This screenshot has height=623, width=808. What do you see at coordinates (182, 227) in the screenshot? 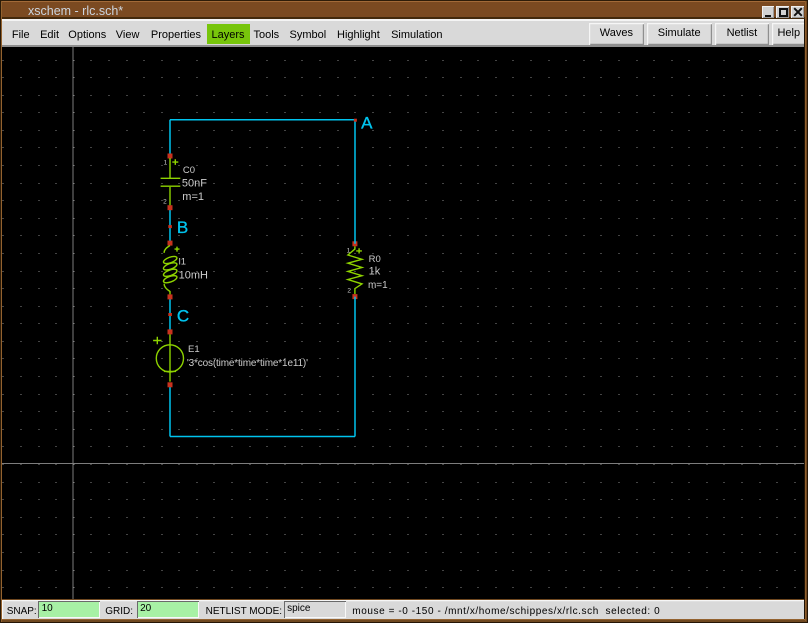
I see `svg-text: B` at bounding box center [182, 227].